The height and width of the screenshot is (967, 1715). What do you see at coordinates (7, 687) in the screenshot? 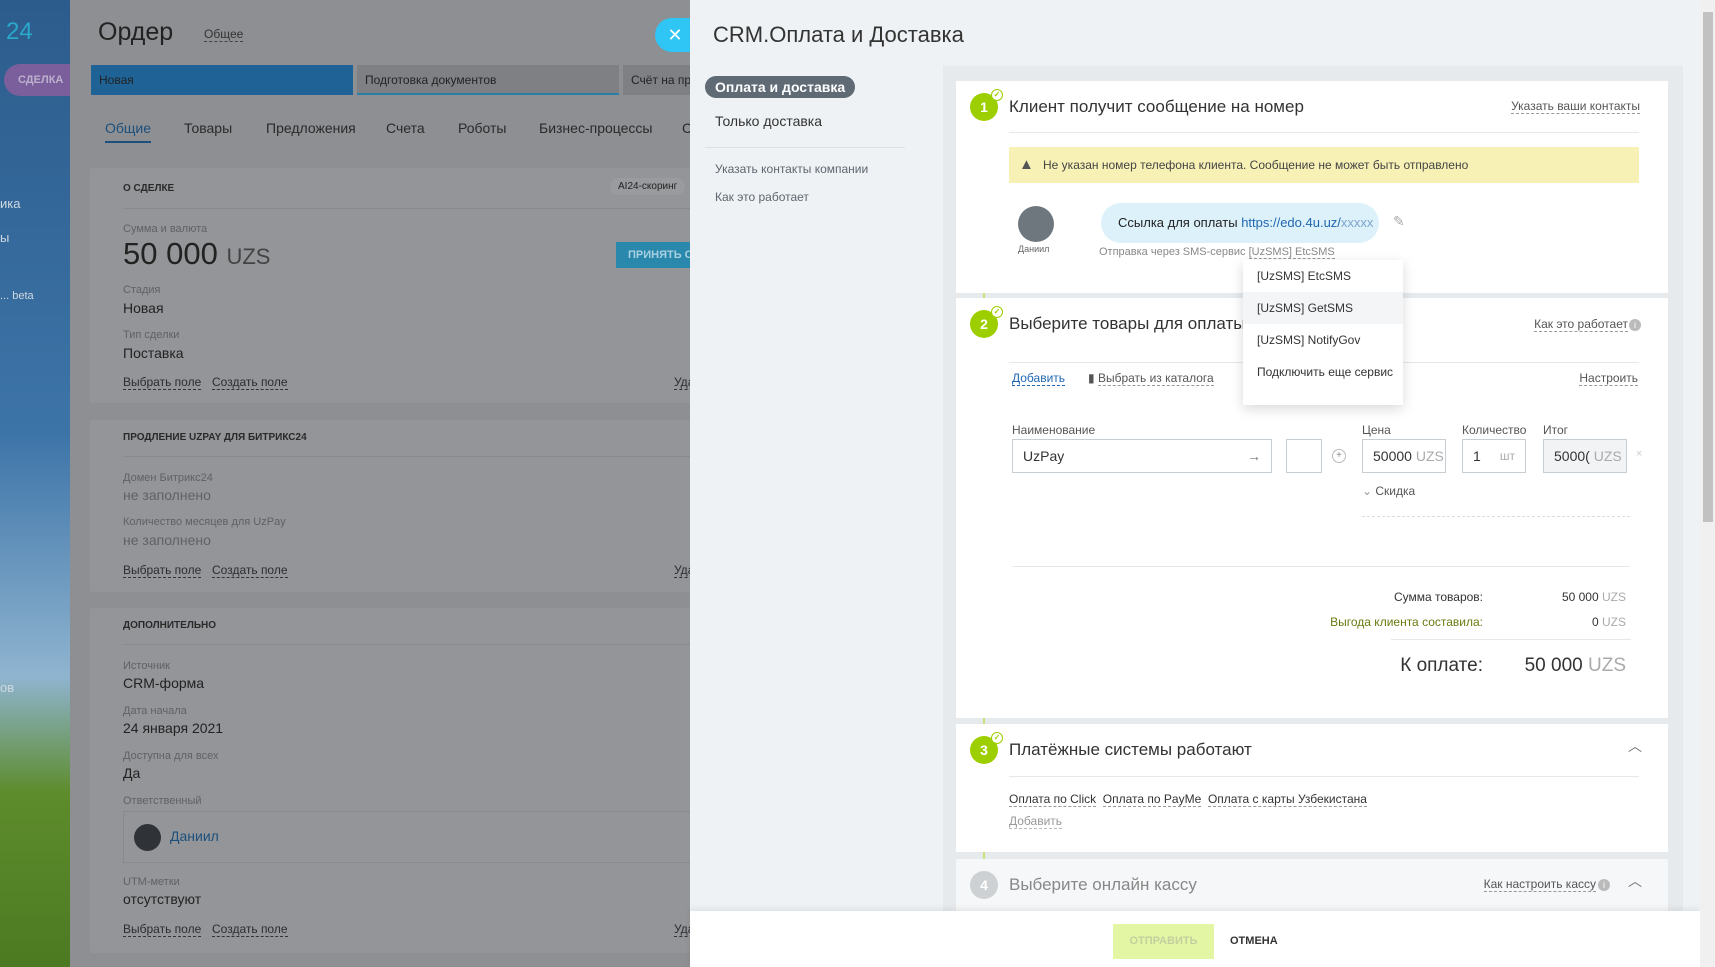
I see `sidebar-item: ов` at bounding box center [7, 687].